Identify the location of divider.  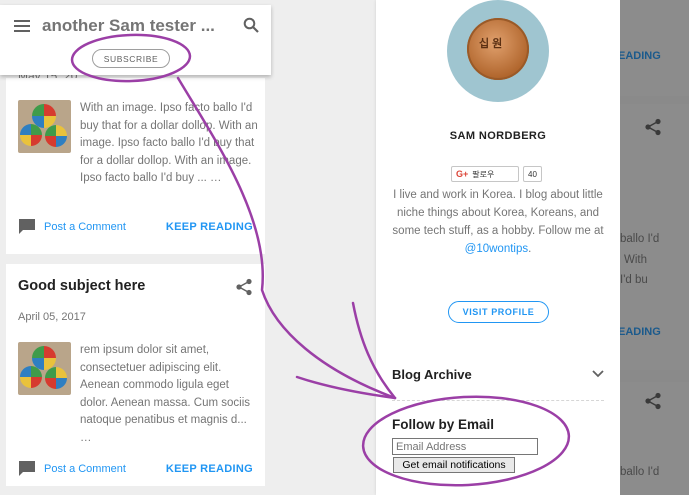
(498, 400).